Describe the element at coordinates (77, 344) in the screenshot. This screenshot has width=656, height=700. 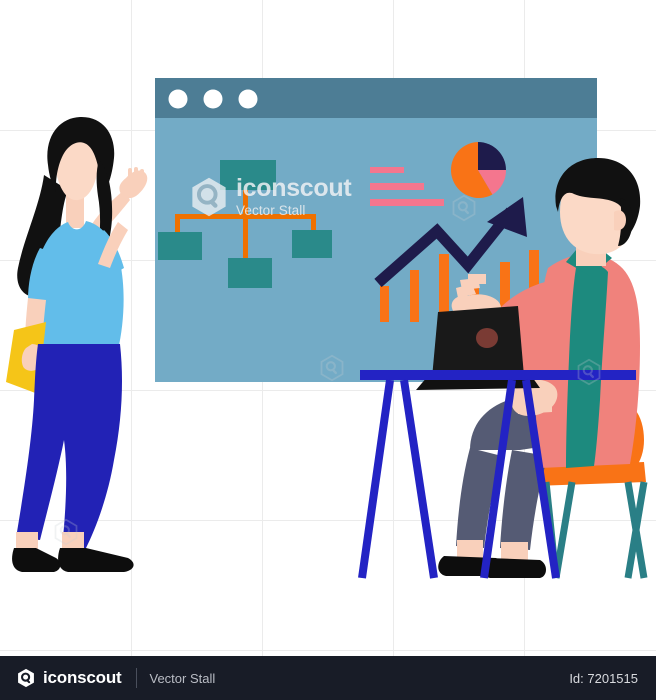
I see `character-woman-standing` at that location.